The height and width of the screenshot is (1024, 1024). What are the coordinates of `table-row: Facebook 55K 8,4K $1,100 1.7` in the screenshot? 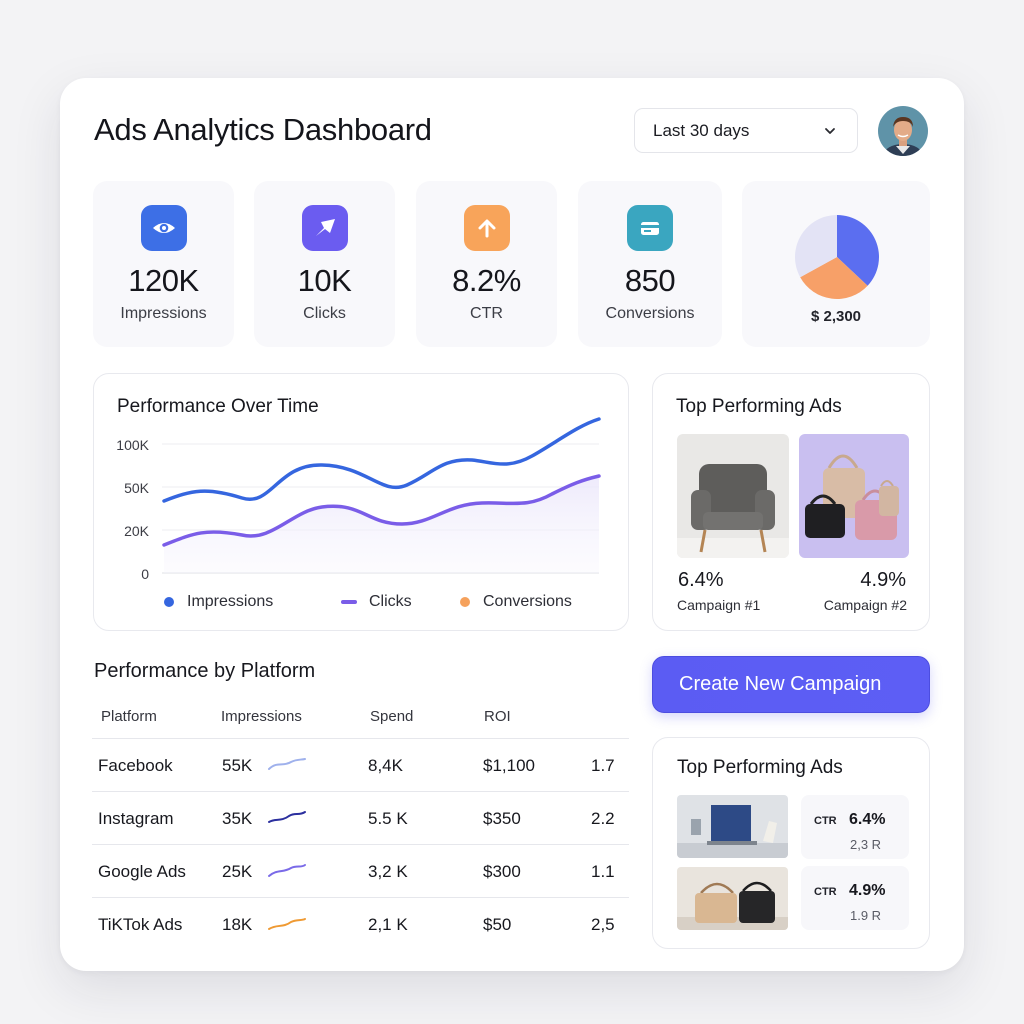 It's located at (360, 764).